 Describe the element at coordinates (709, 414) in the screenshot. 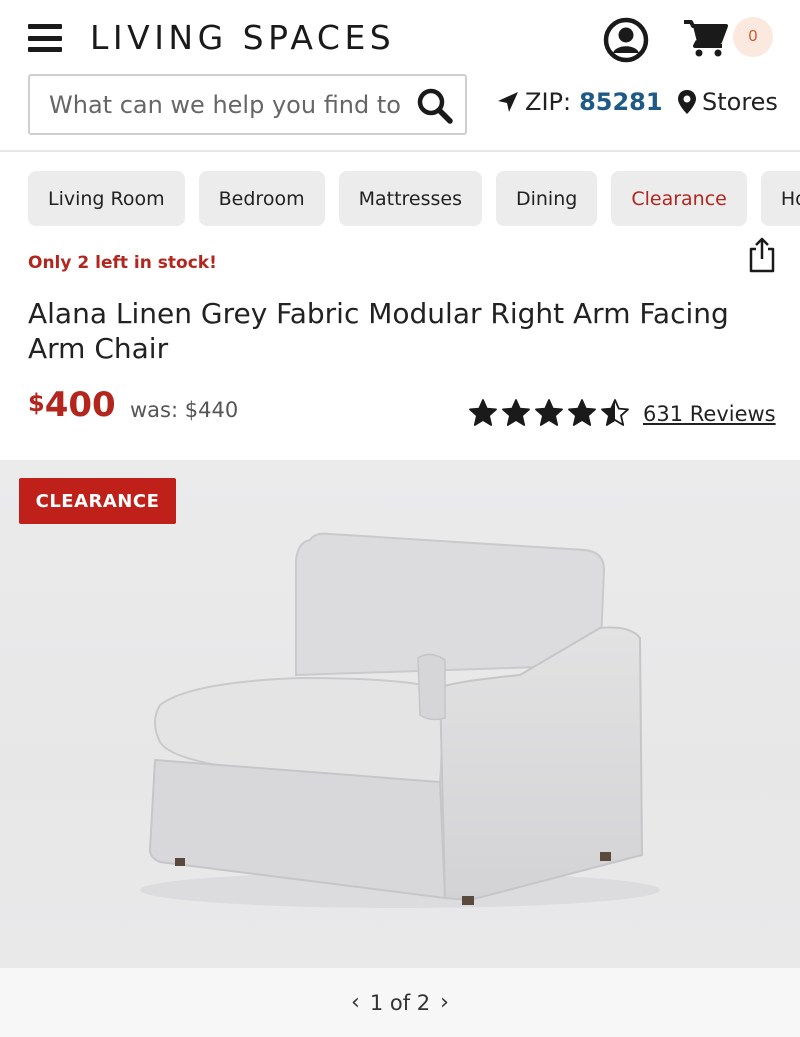

I see `reviews-link: 631 Reviews` at that location.